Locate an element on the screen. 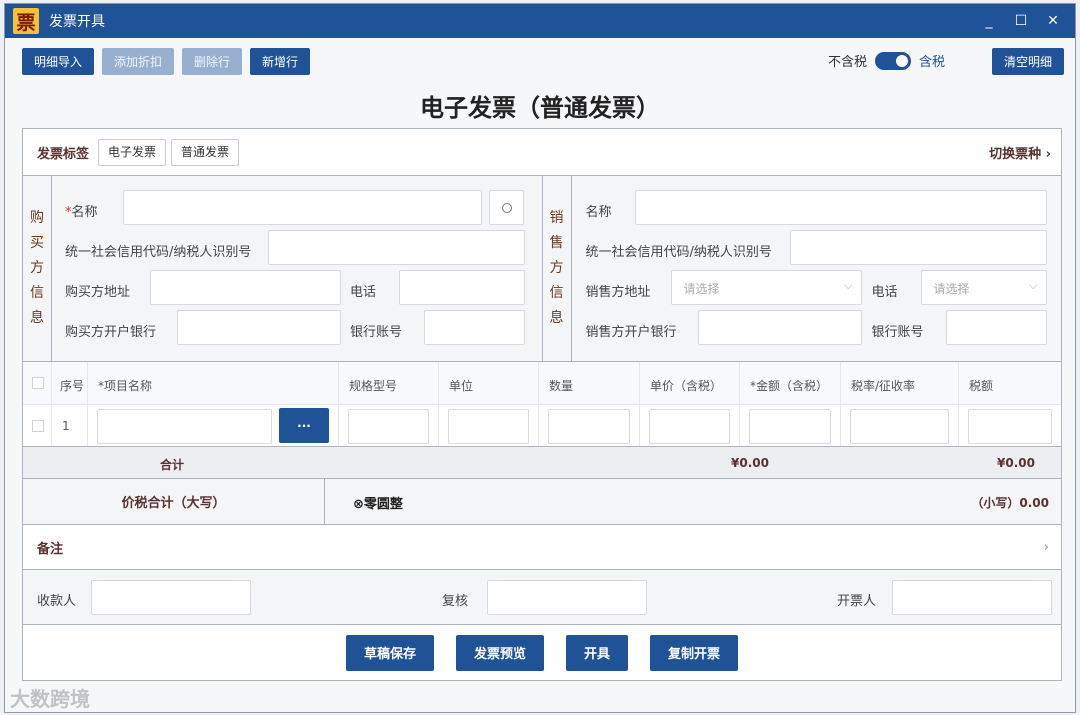 Image resolution: width=1080 pixels, height=715 pixels. quantity-cell is located at coordinates (589, 425).